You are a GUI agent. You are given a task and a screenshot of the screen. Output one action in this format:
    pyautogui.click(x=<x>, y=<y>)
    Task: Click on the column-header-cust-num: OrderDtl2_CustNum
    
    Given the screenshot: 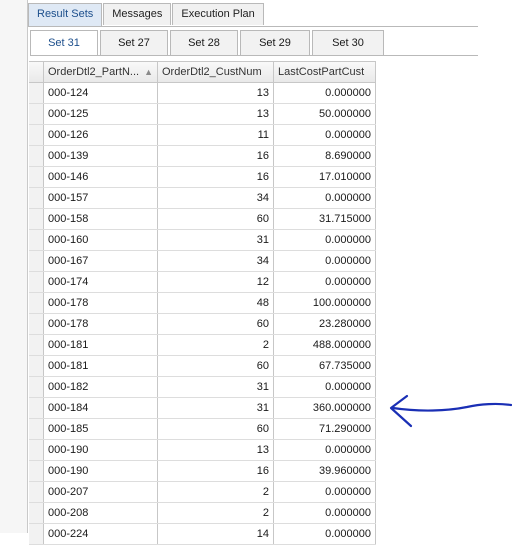 What is the action you would take?
    pyautogui.click(x=216, y=72)
    